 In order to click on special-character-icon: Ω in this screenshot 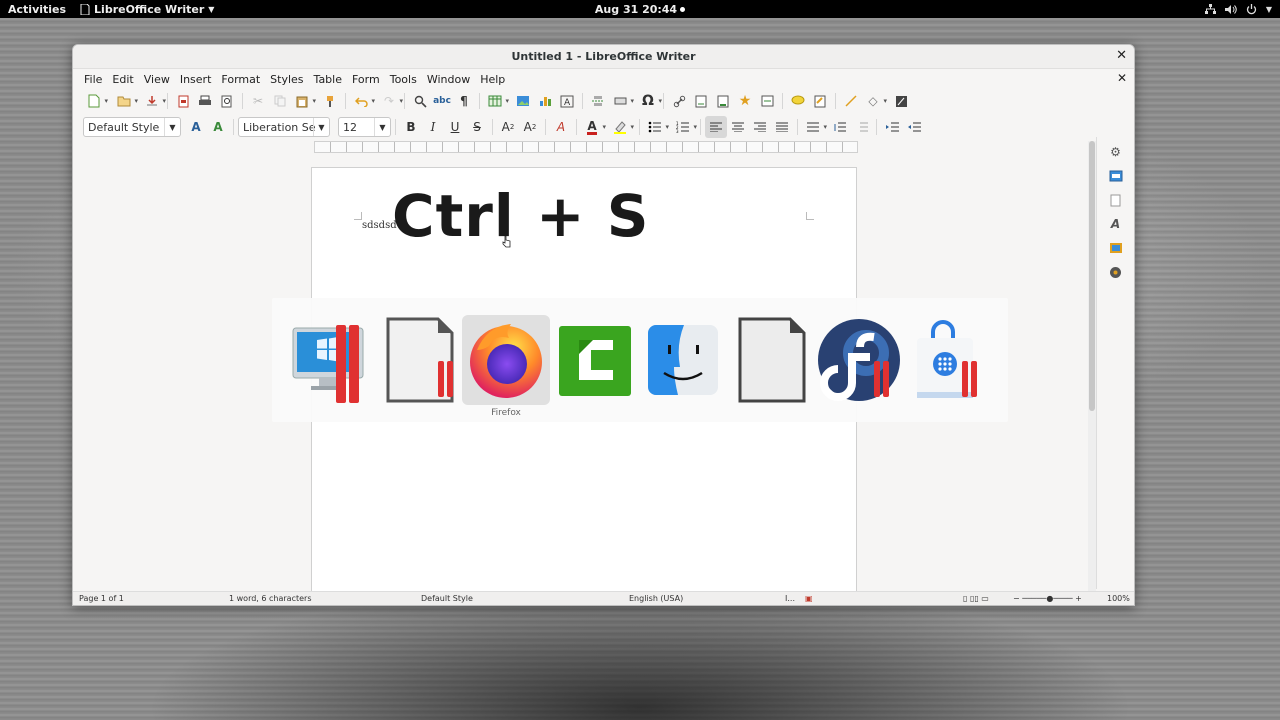, I will do `click(649, 101)`.